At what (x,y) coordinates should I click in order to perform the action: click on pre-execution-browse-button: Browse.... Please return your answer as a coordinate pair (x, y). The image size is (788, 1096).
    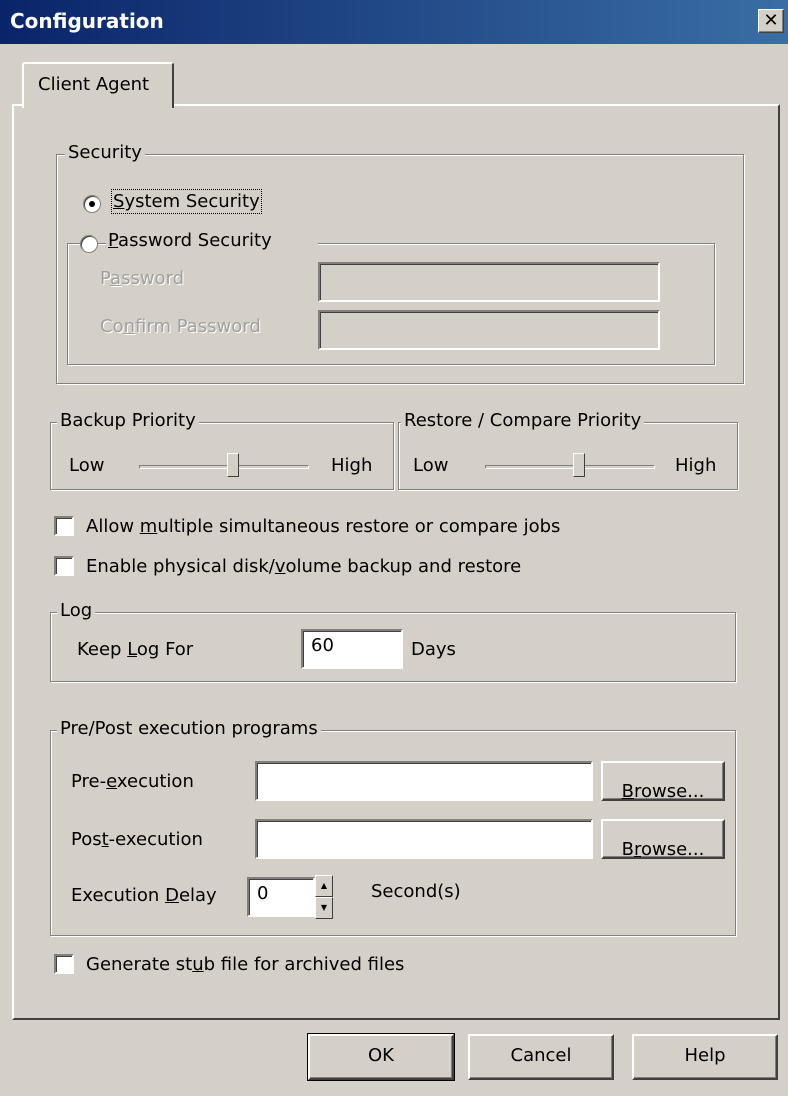
    Looking at the image, I should click on (663, 781).